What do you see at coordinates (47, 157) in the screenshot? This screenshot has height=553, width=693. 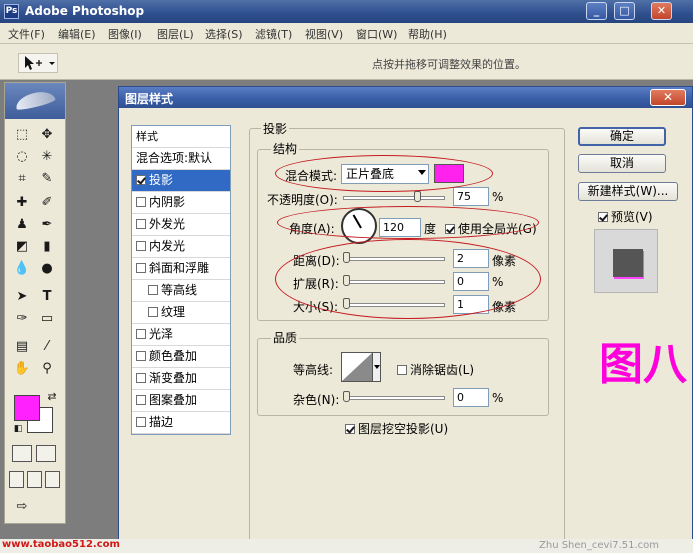 I see `magic-wand-icon: ✳` at bounding box center [47, 157].